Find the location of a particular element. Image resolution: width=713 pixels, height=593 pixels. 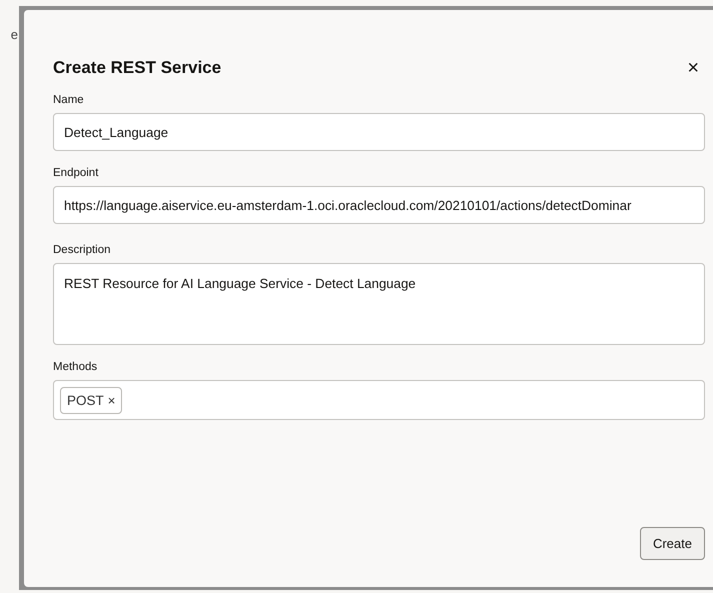

field-label: Endpoint is located at coordinates (76, 173).